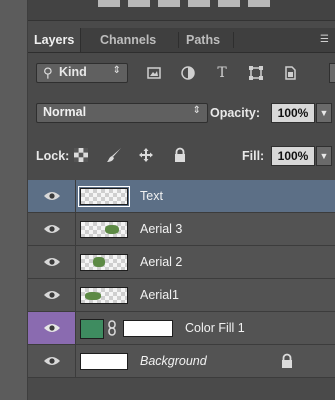 The image size is (335, 400). I want to click on left-gutter, so click(14, 200).